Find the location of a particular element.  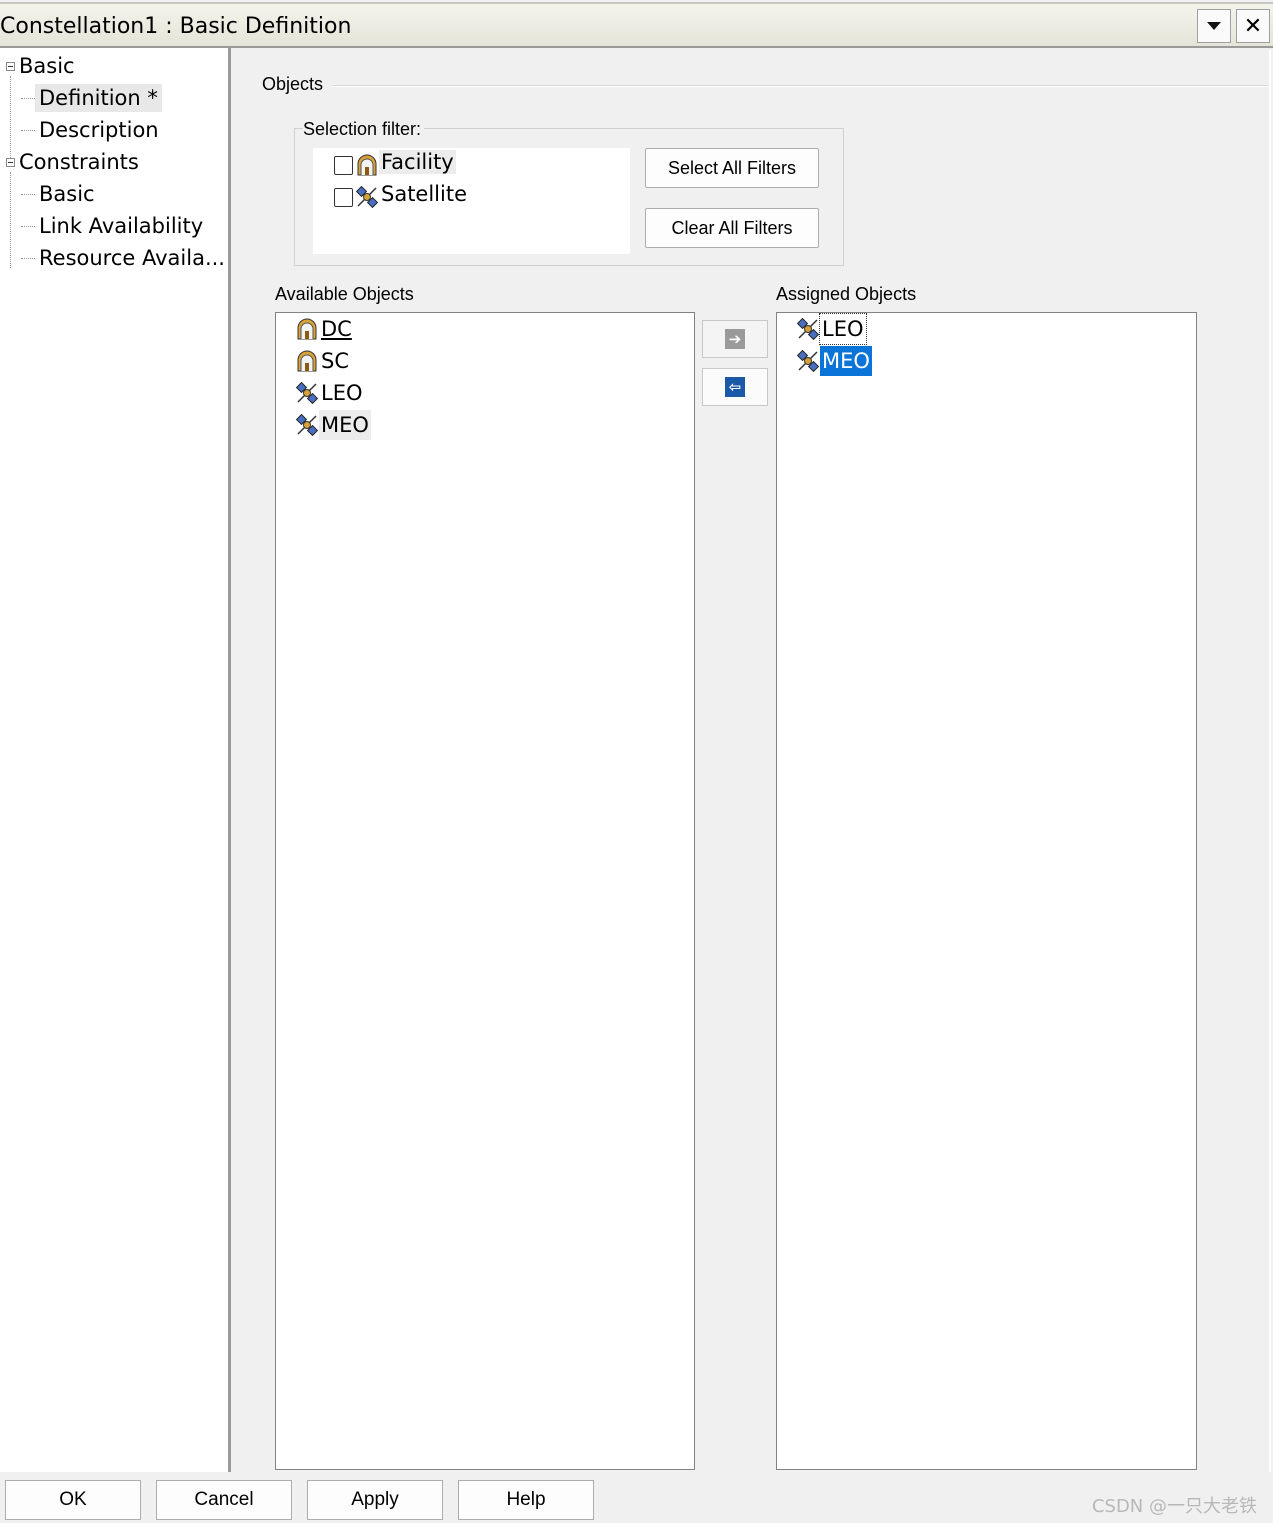

arrow-left-icon: ⇦ is located at coordinates (735, 387).